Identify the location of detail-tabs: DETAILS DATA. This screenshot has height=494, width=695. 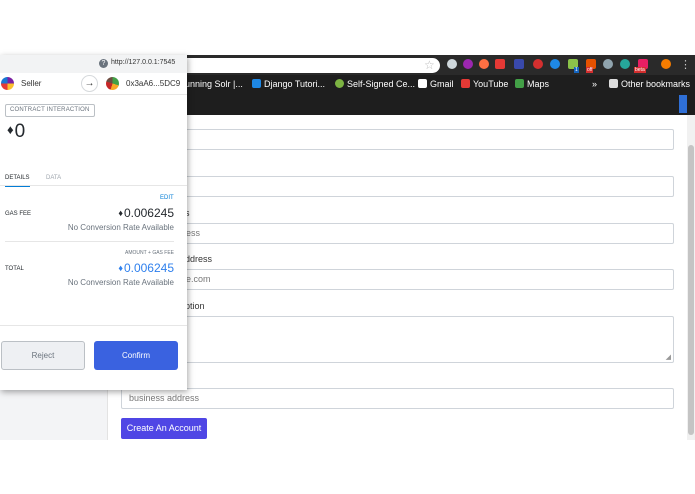
(93, 178).